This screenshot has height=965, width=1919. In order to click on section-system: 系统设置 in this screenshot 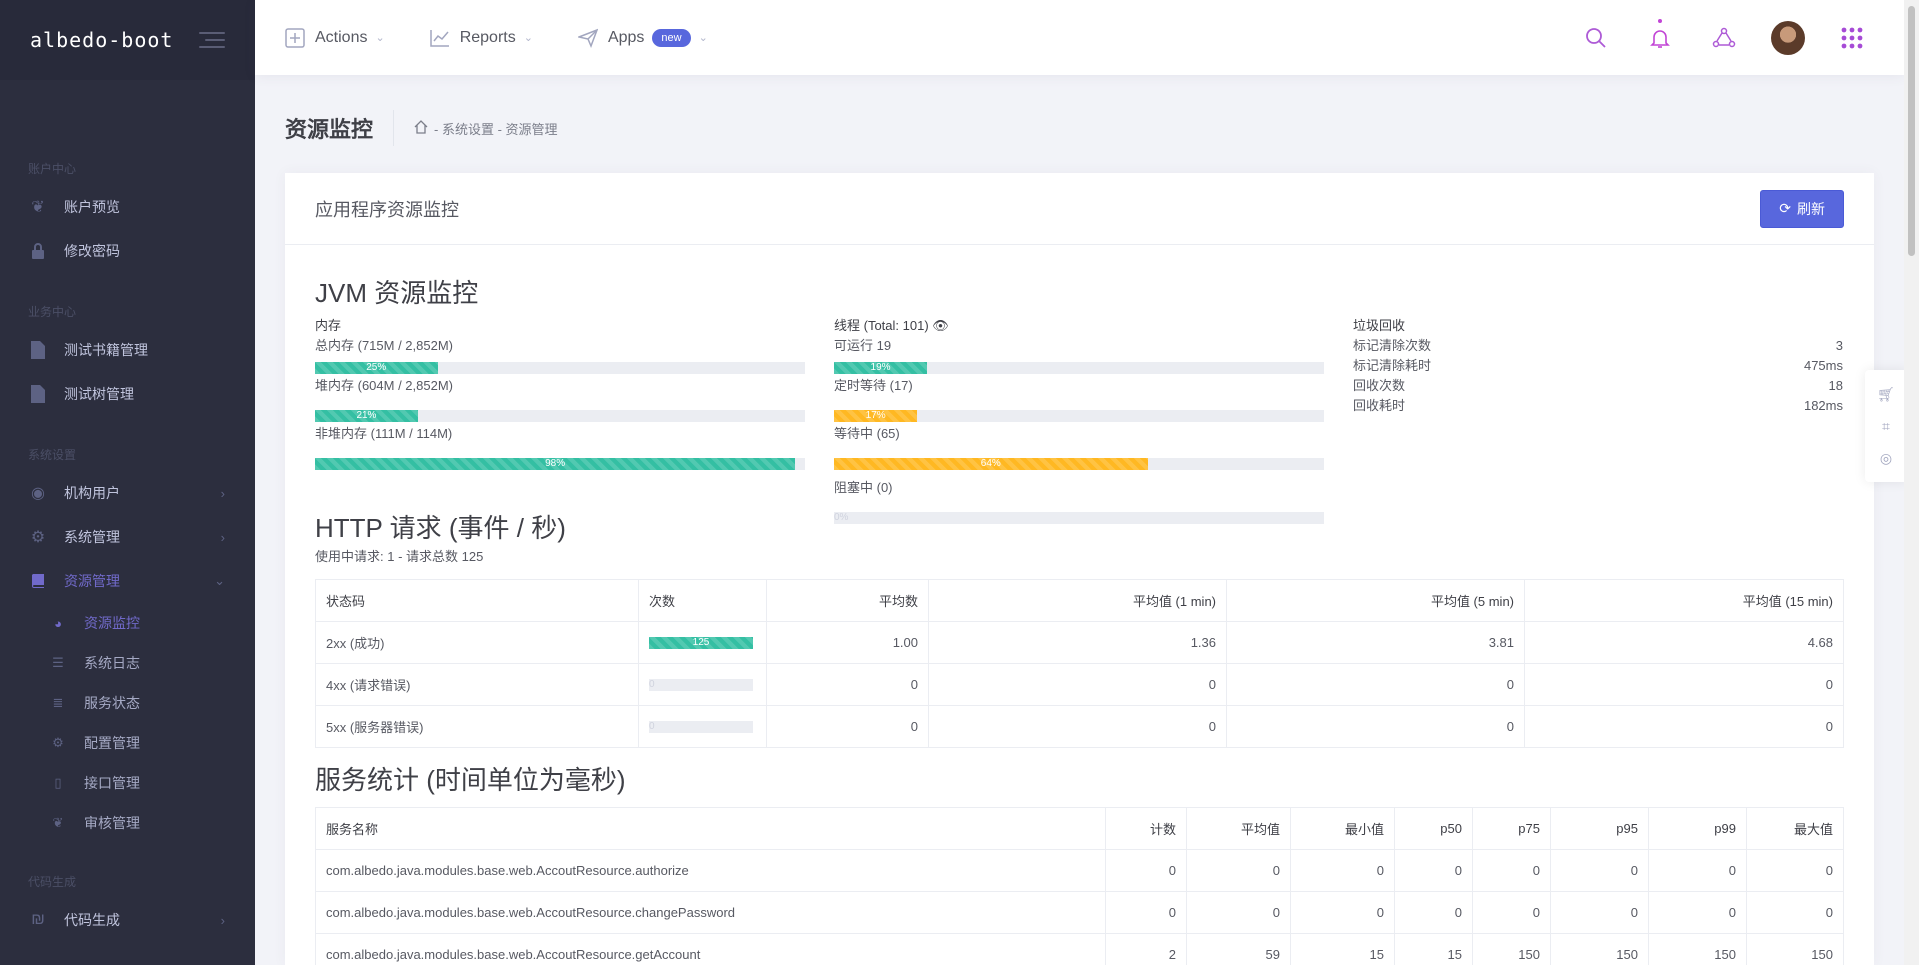, I will do `click(52, 455)`.